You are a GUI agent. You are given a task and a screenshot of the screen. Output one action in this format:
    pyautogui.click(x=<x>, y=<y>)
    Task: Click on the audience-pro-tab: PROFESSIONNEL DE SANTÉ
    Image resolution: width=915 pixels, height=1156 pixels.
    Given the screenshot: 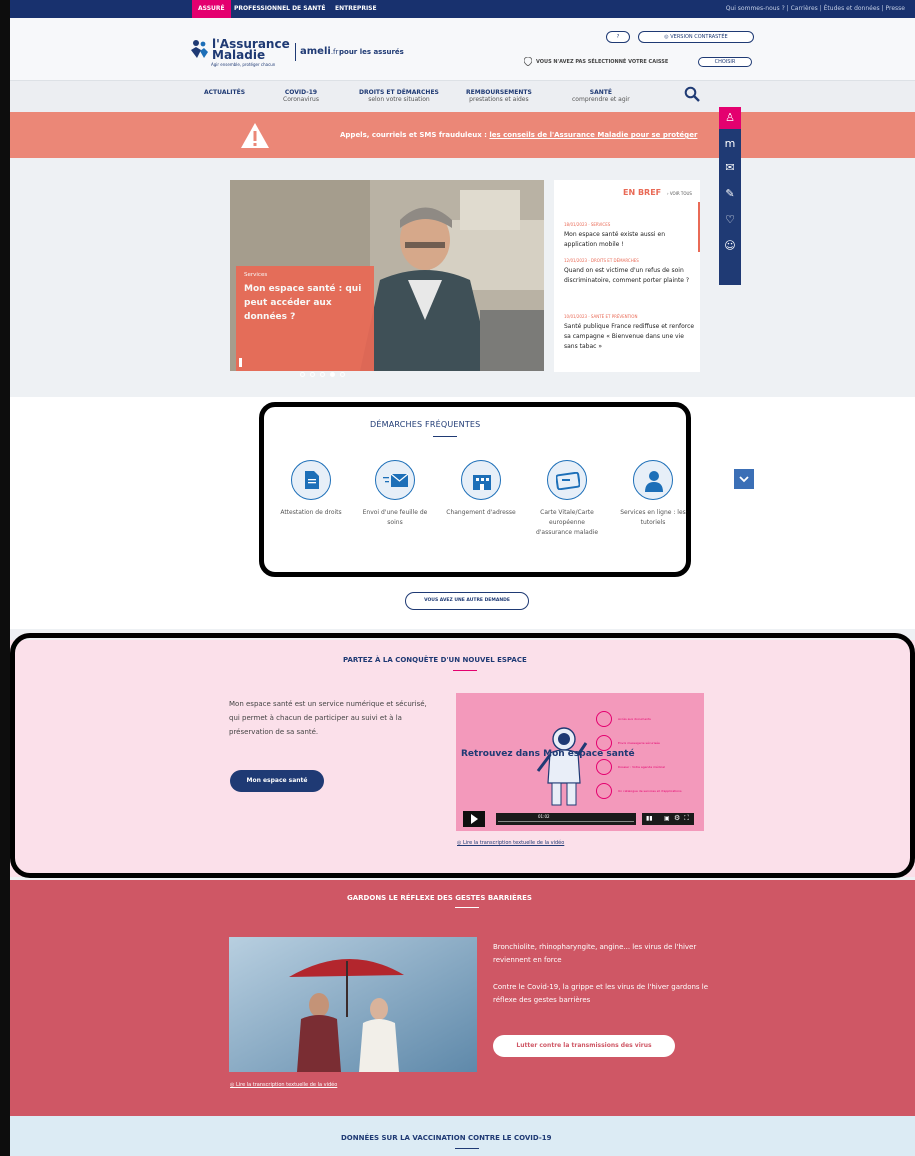 What is the action you would take?
    pyautogui.click(x=279, y=9)
    